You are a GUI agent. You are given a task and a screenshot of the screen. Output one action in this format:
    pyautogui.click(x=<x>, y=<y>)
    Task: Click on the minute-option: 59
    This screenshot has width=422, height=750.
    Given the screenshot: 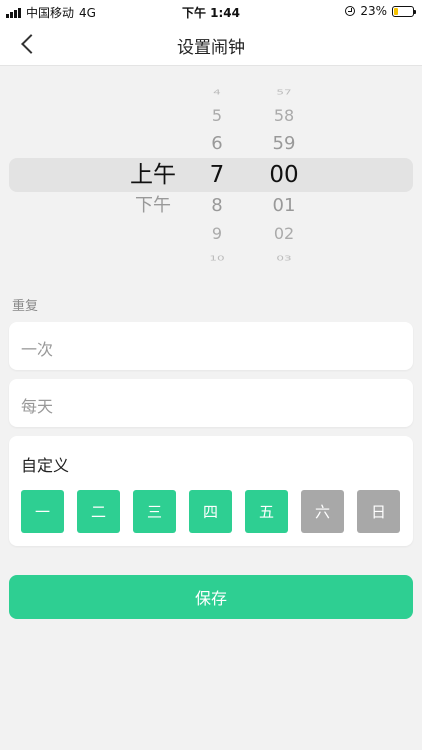 What is the action you would take?
    pyautogui.click(x=284, y=144)
    